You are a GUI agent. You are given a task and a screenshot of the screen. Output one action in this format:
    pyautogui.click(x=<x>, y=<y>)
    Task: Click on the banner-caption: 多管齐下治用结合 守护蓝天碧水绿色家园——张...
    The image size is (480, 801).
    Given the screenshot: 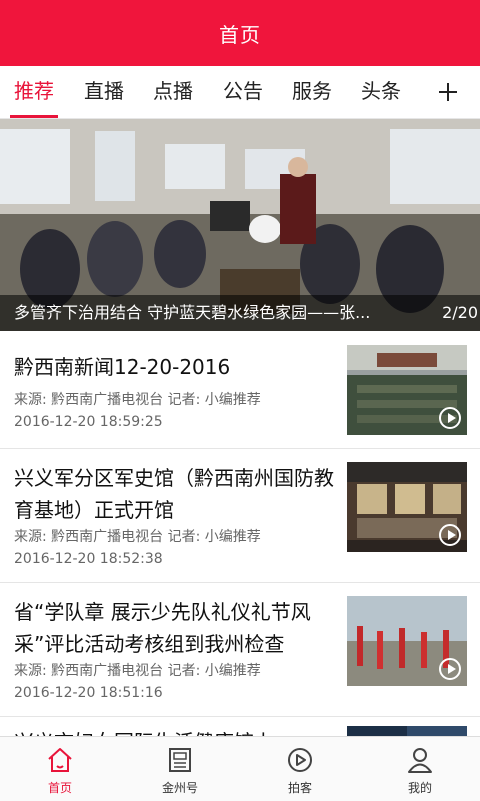 What is the action you would take?
    pyautogui.click(x=240, y=313)
    